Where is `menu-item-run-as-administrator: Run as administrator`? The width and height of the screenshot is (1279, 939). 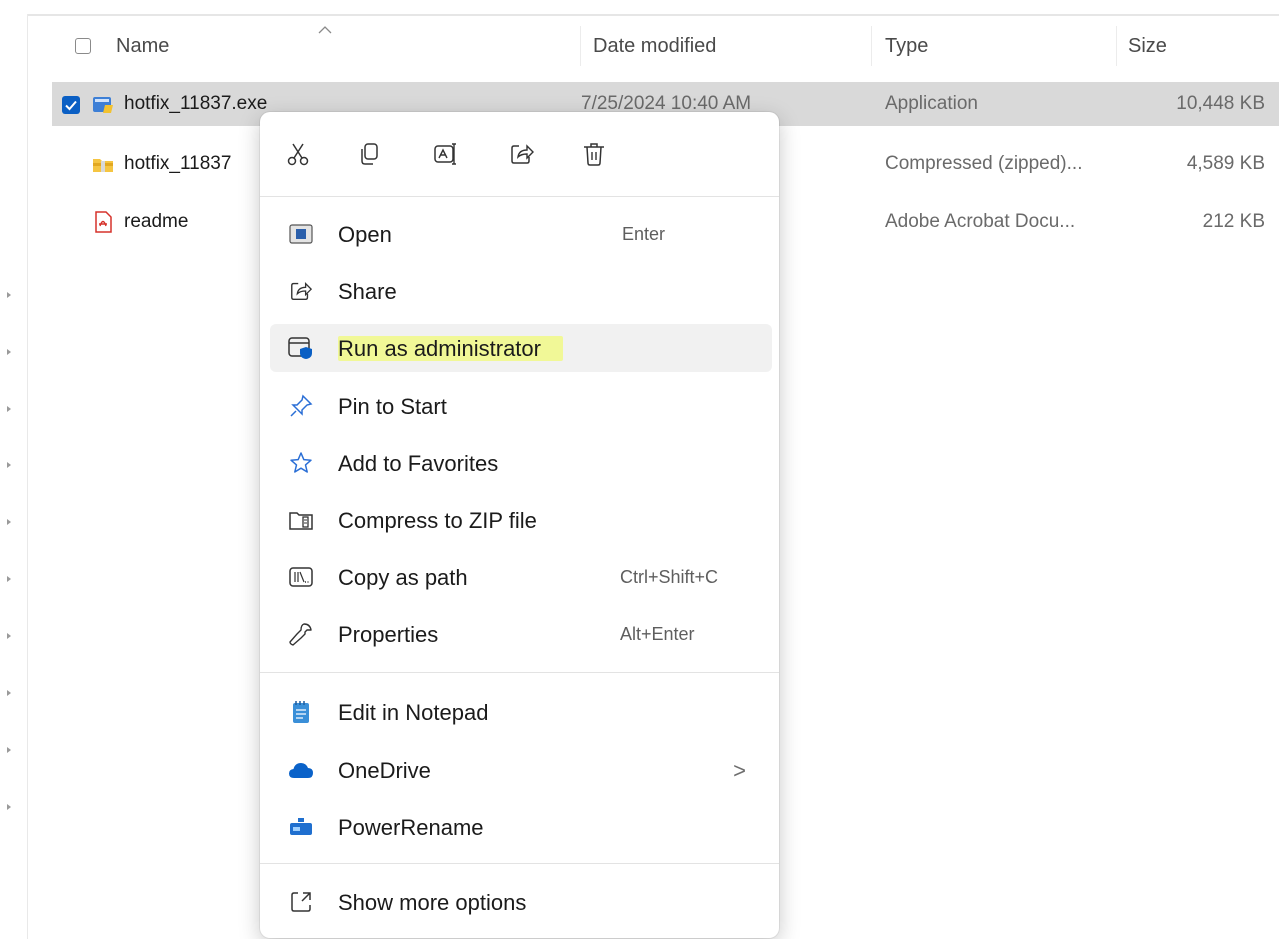 menu-item-run-as-administrator: Run as administrator is located at coordinates (521, 348).